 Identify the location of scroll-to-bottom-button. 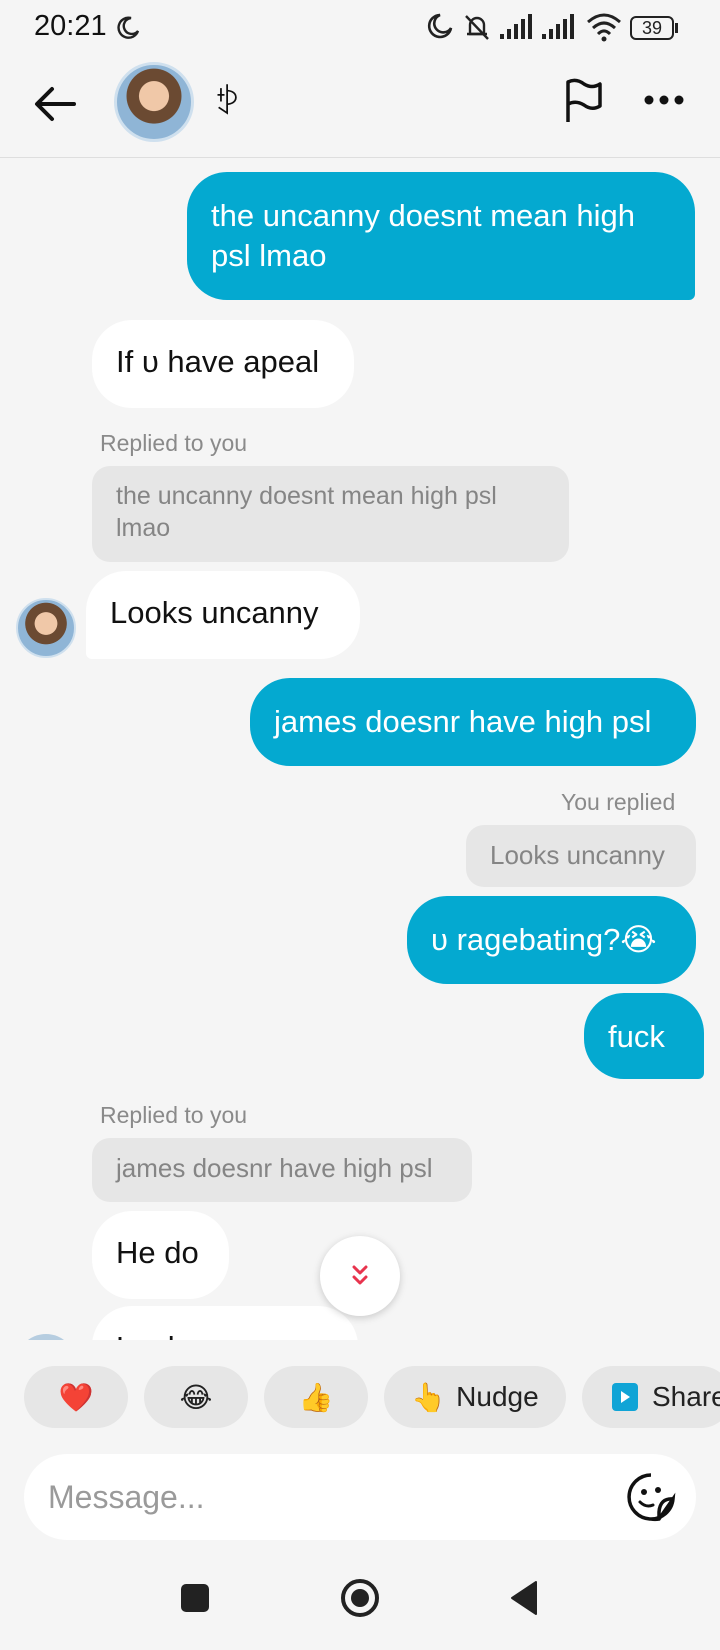
(360, 1276).